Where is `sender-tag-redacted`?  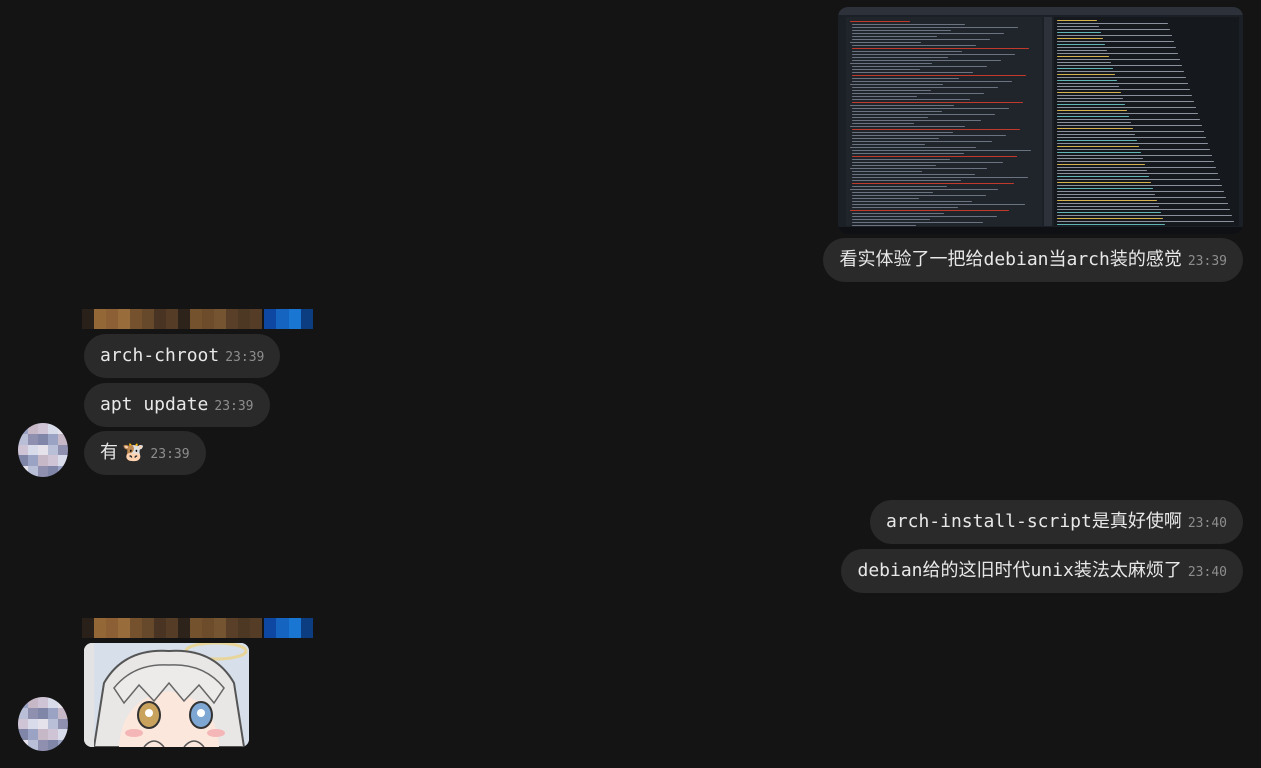
sender-tag-redacted is located at coordinates (288, 628).